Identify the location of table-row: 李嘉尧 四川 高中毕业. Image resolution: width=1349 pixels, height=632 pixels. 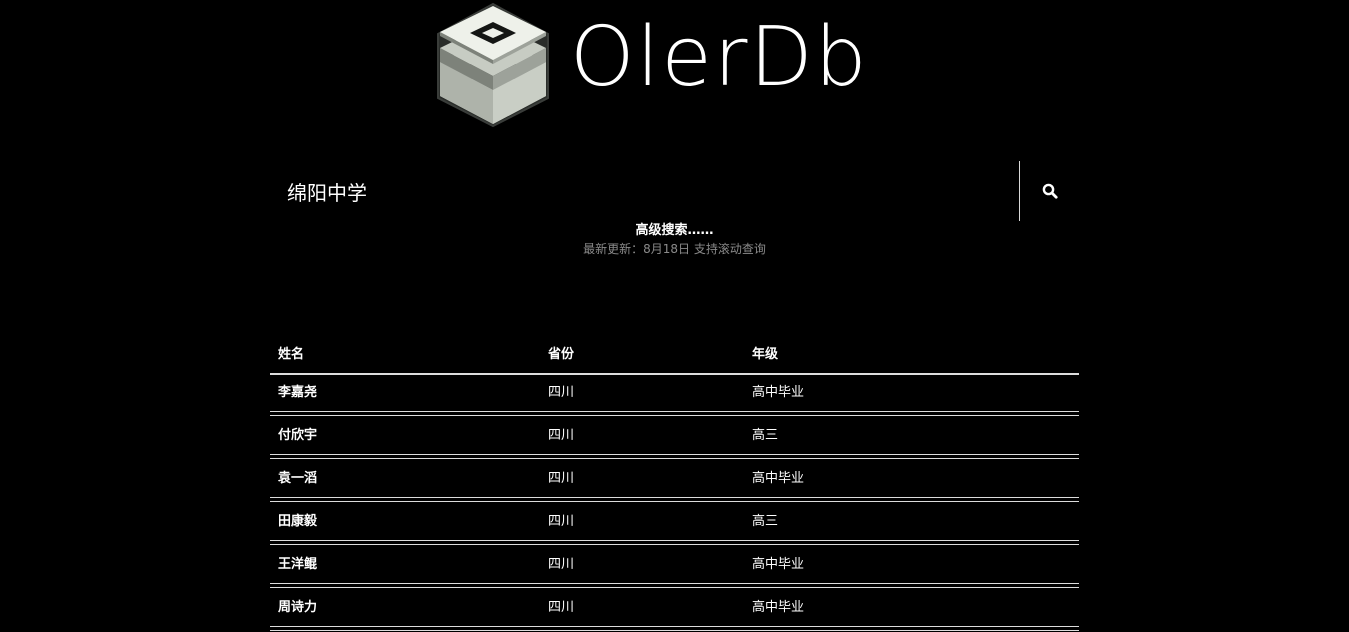
(674, 395).